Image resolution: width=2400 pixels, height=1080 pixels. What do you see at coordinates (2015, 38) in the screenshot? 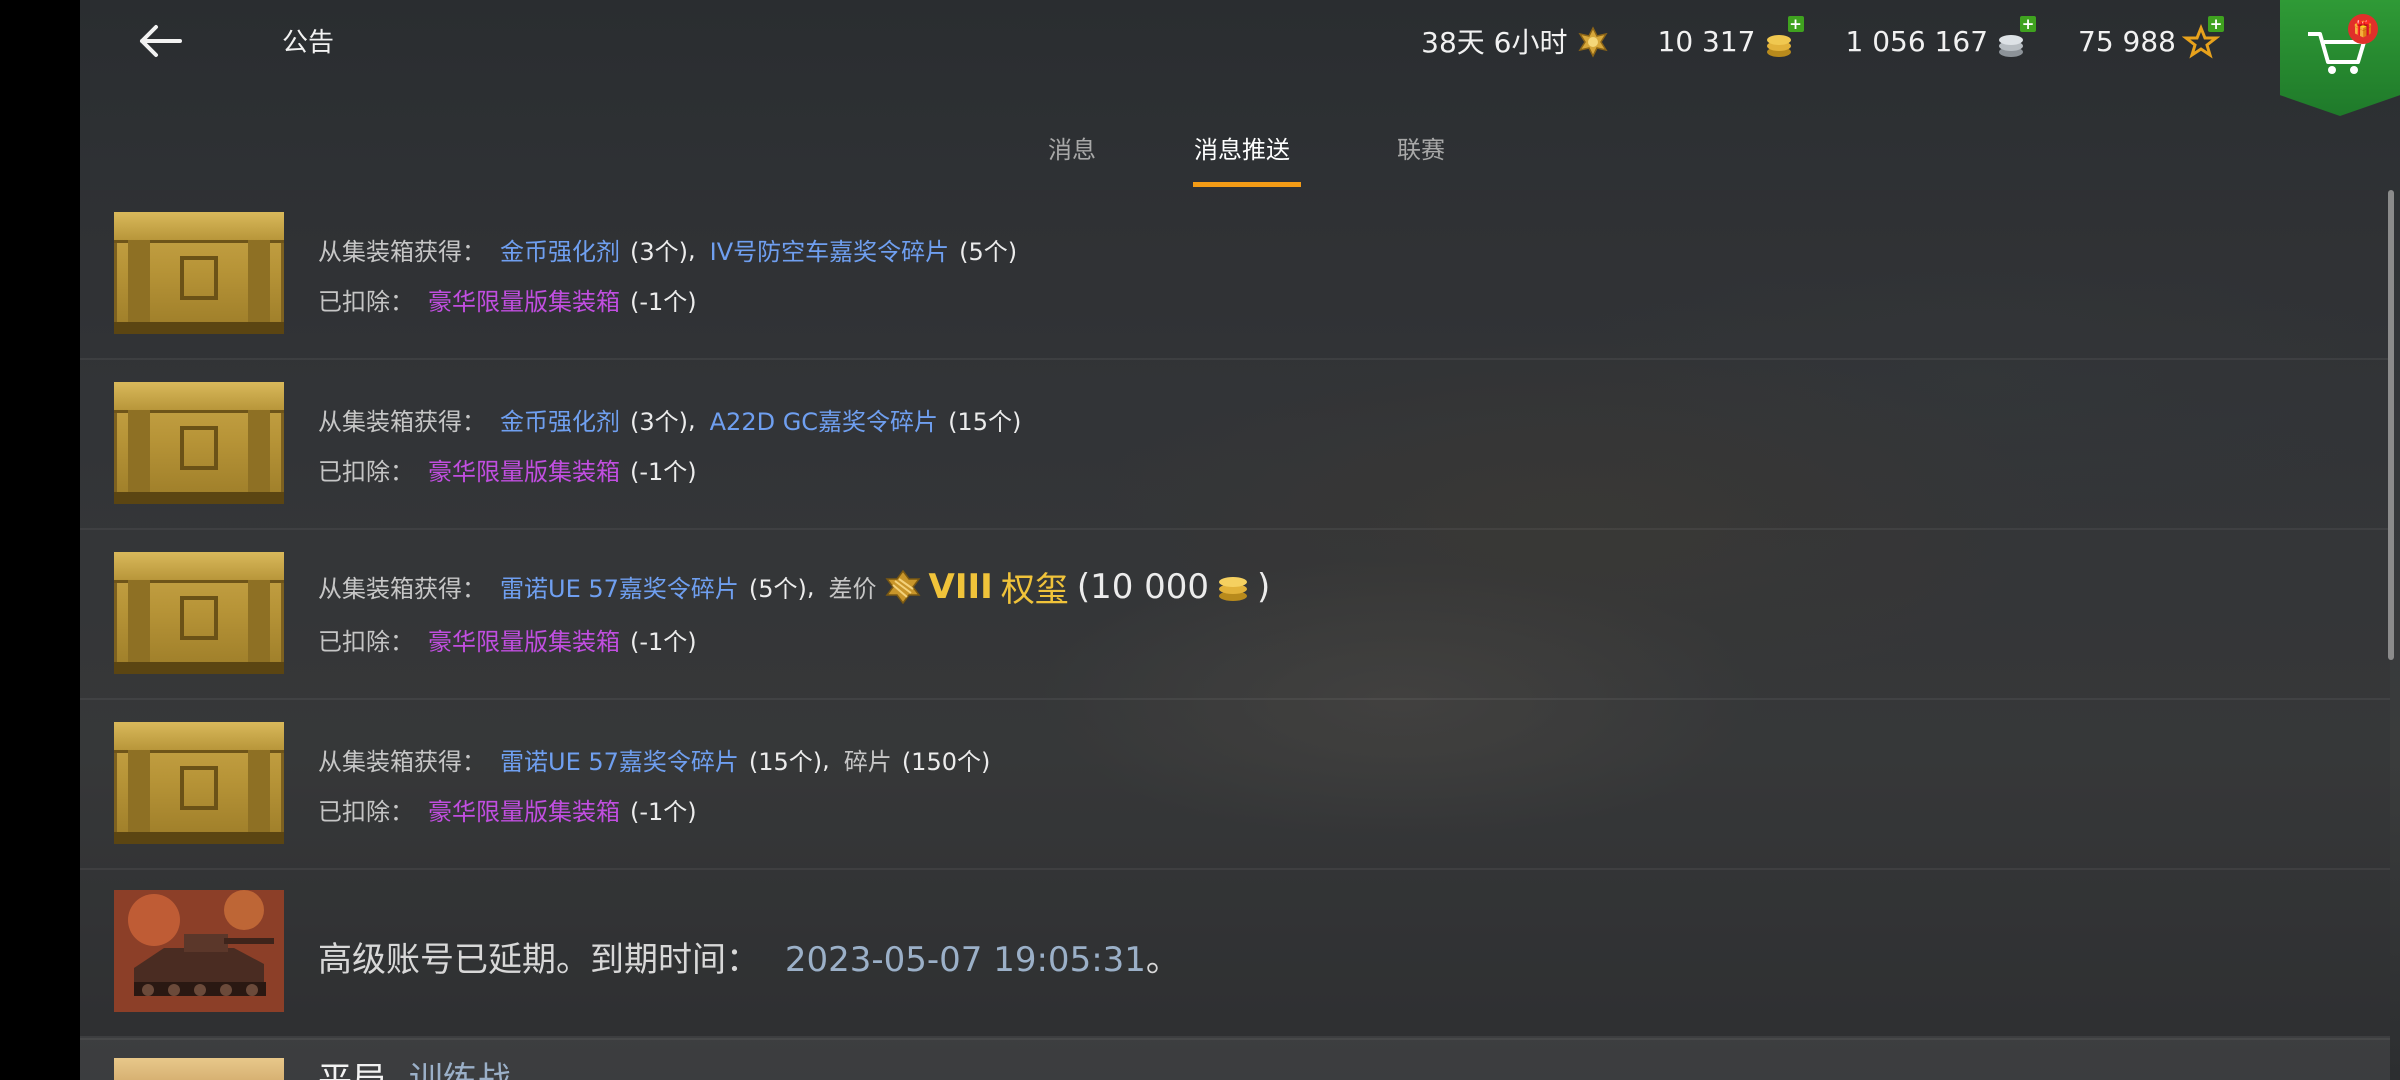
I see `silver-credits-icon: +` at bounding box center [2015, 38].